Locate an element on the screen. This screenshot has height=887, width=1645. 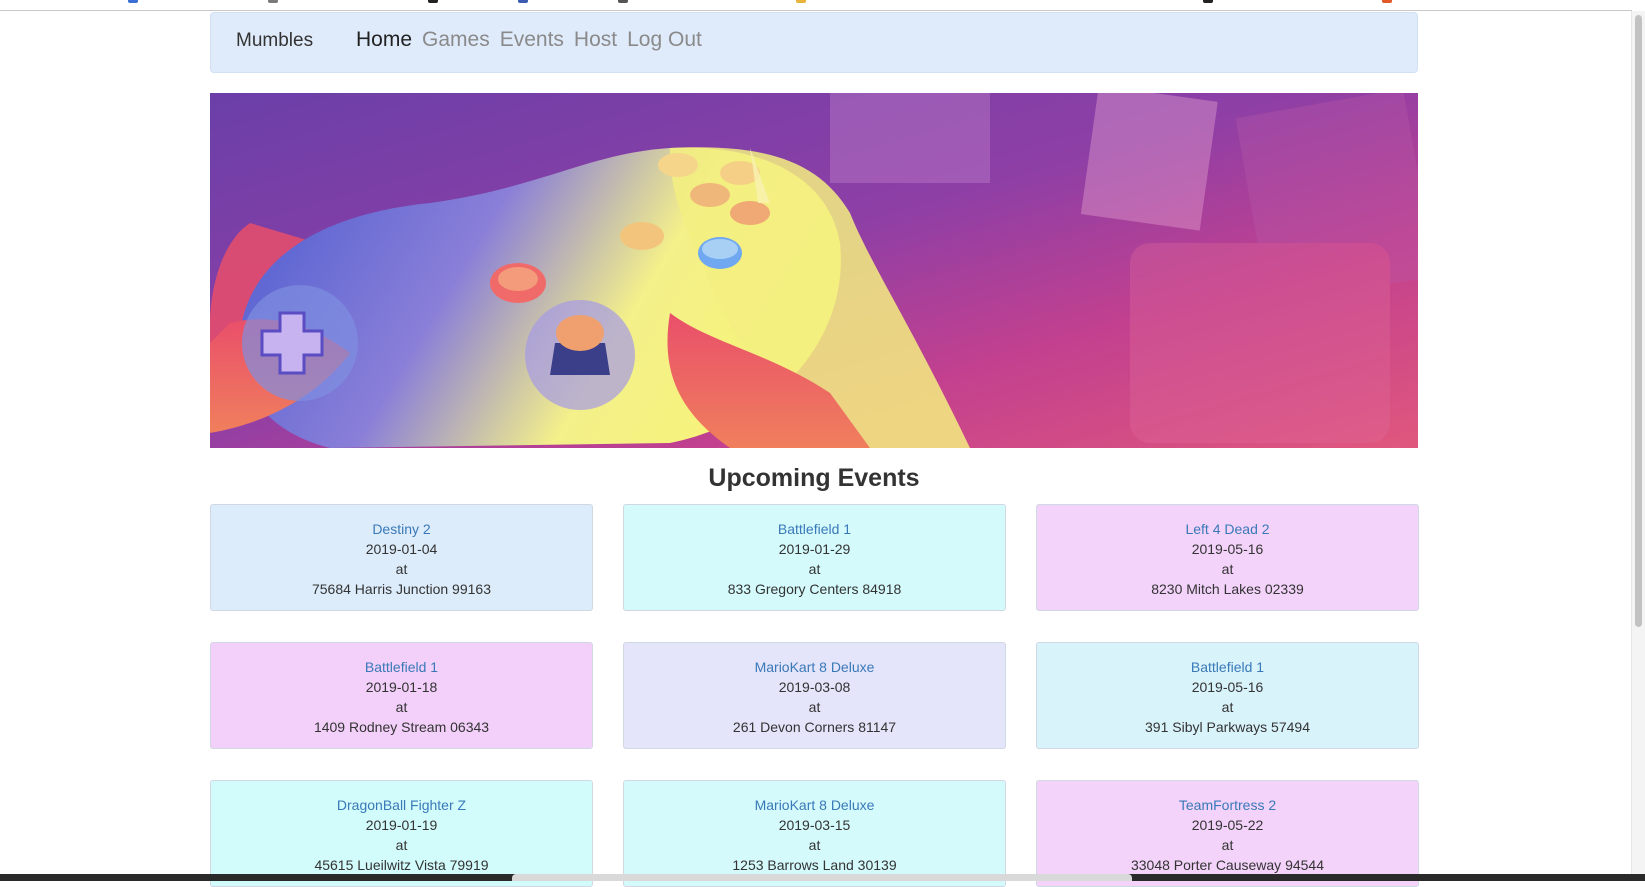
vertical-scrollbar is located at coordinates (1638, 443).